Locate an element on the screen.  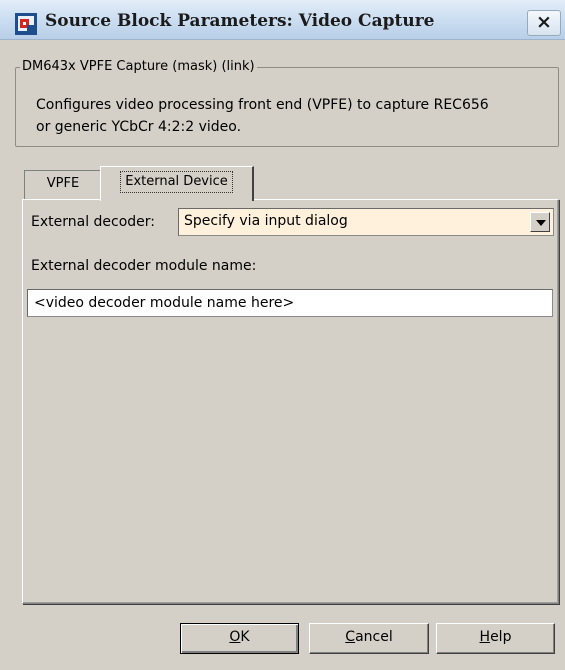
ok-label-rest: K is located at coordinates (245, 637).